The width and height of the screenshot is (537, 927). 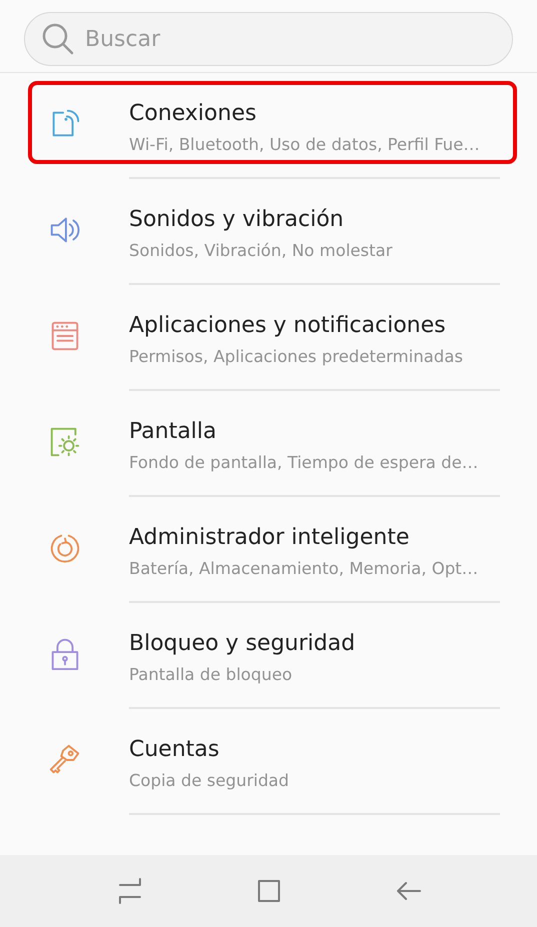 What do you see at coordinates (173, 431) in the screenshot?
I see `setting-title: Pantalla` at bounding box center [173, 431].